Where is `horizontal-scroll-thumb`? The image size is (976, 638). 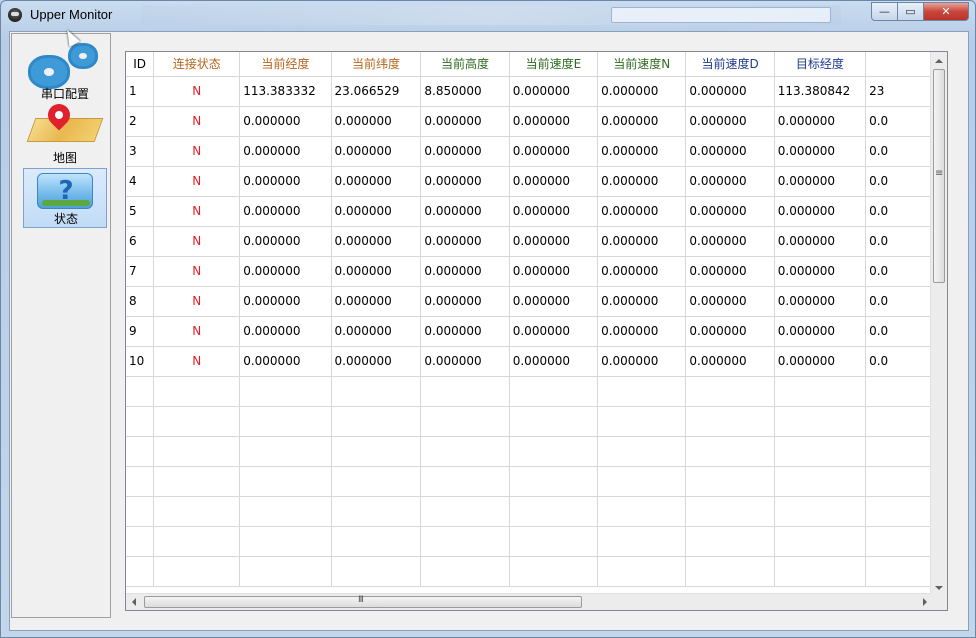
horizontal-scroll-thumb is located at coordinates (363, 601).